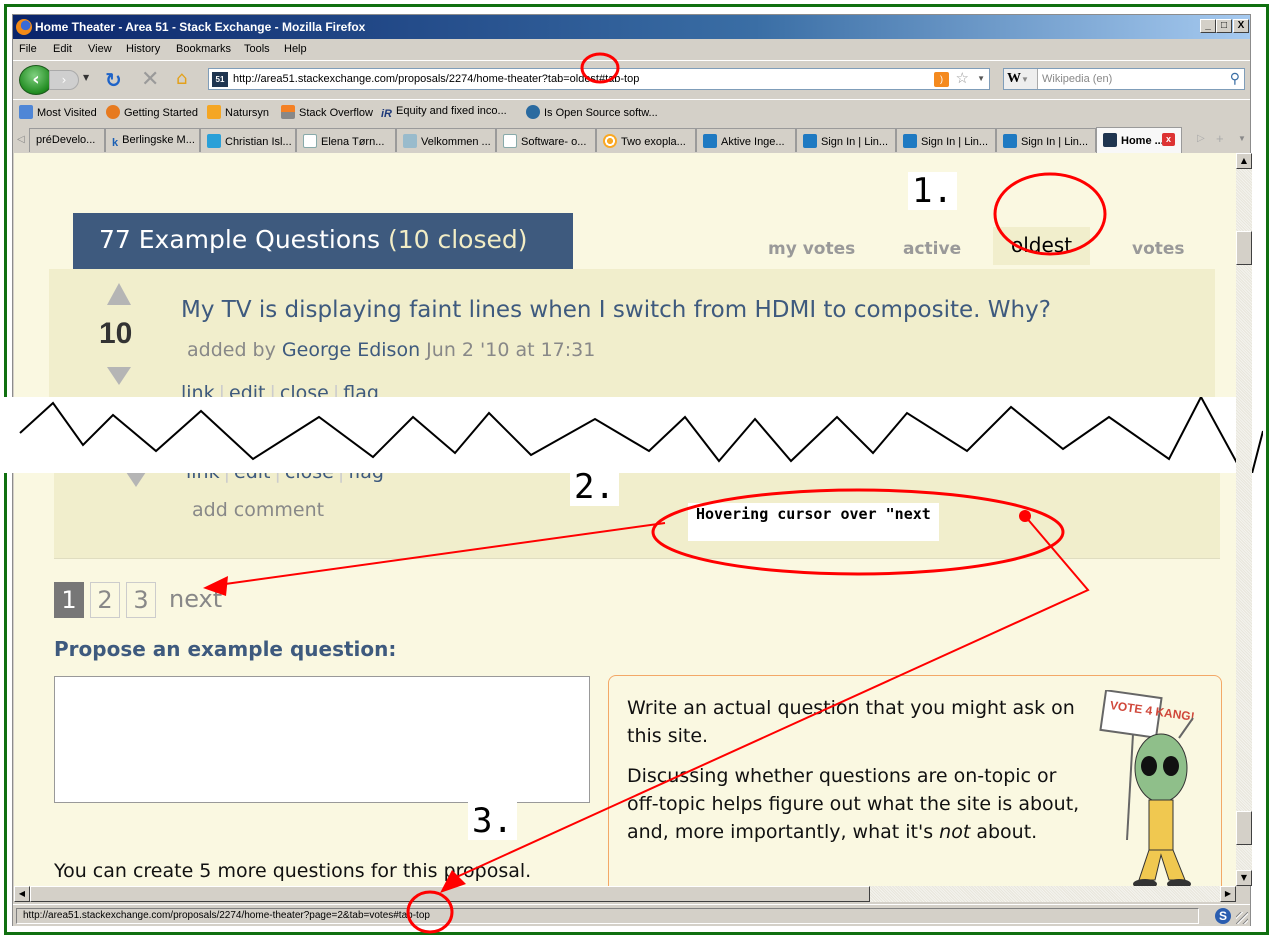 The height and width of the screenshot is (939, 1273). Describe the element at coordinates (1014, 78) in the screenshot. I see `wikipedia-icon: W` at that location.